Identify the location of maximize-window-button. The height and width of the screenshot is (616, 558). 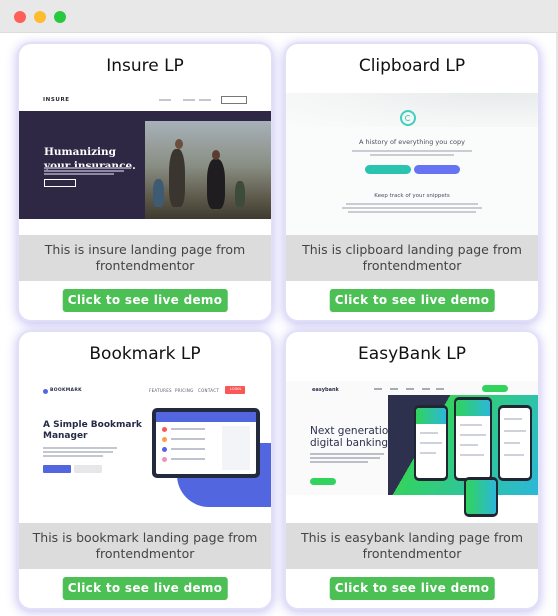
(60, 17).